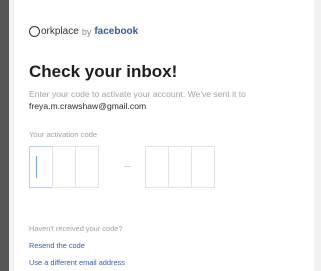 The image size is (321, 271). What do you see at coordinates (77, 262) in the screenshot?
I see `different-email-link: Use a different email address` at bounding box center [77, 262].